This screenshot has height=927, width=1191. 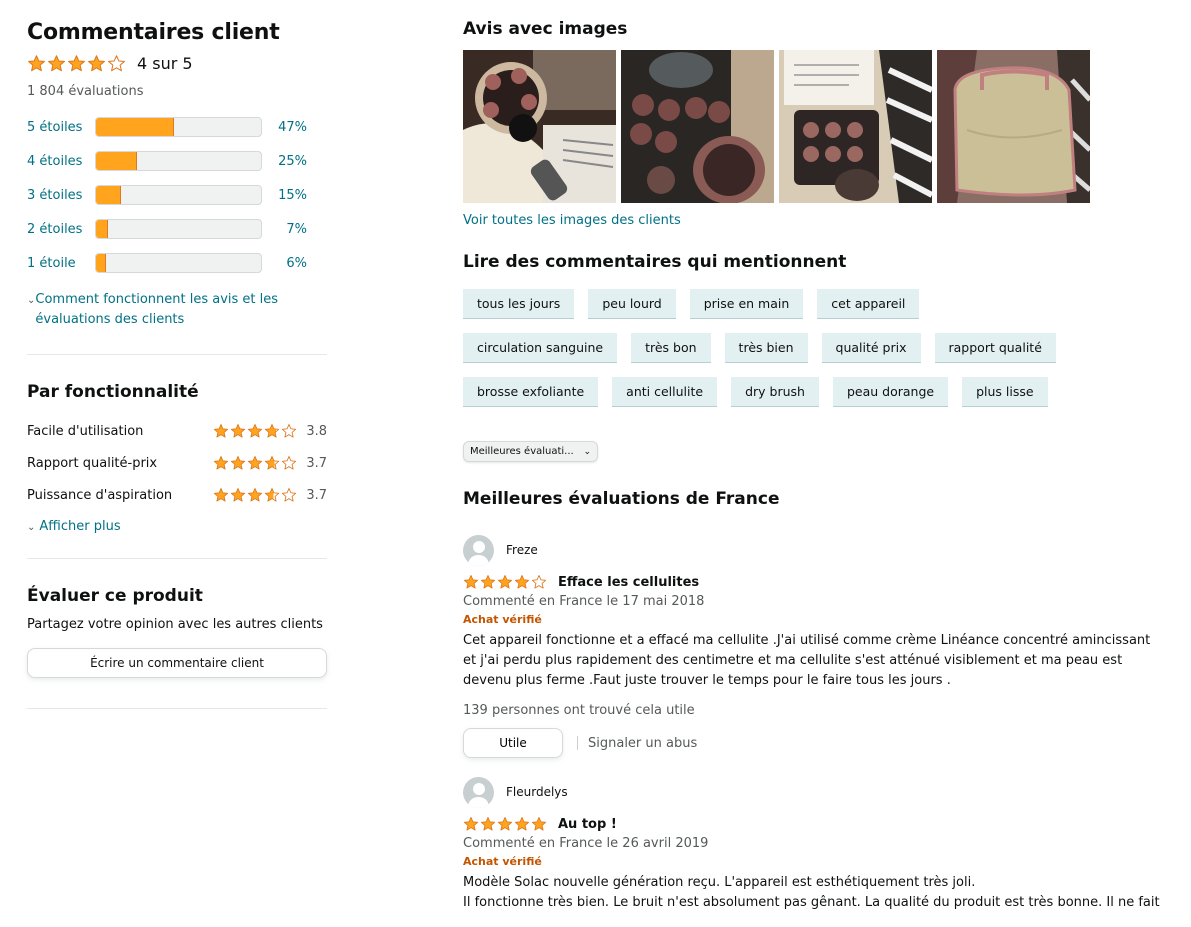 What do you see at coordinates (1005, 392) in the screenshot?
I see `mention-tag: plus lisse` at bounding box center [1005, 392].